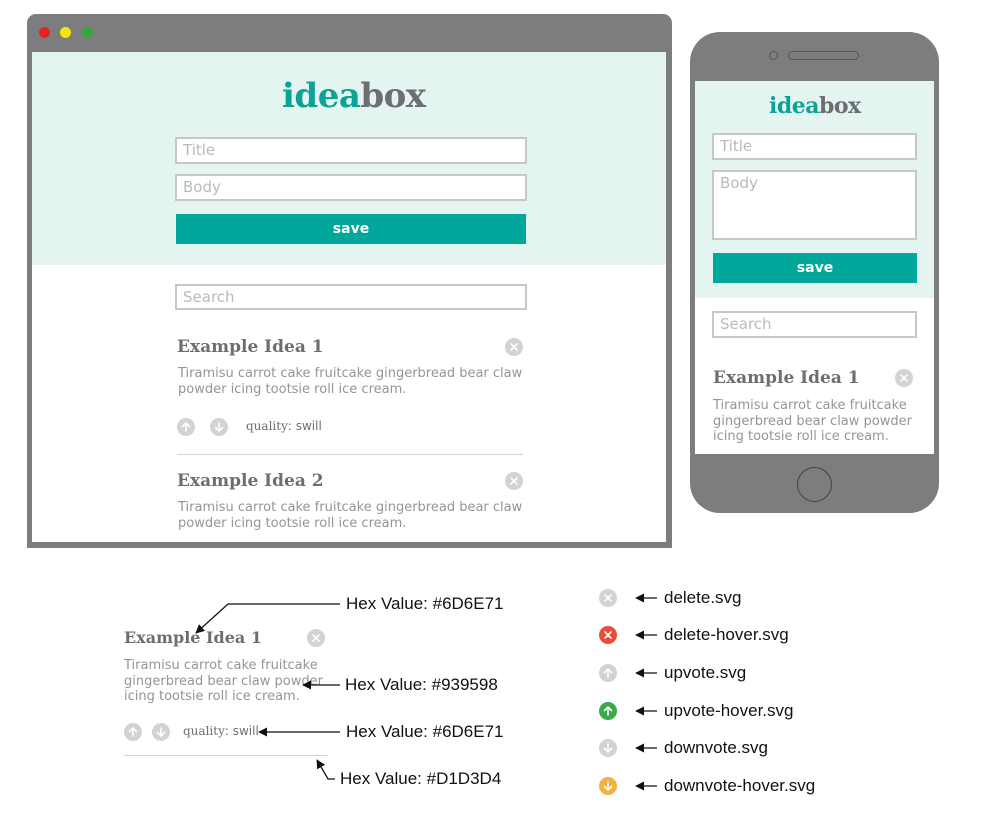  Describe the element at coordinates (716, 747) in the screenshot. I see `legend-label-downvote: downvote.svg` at that location.